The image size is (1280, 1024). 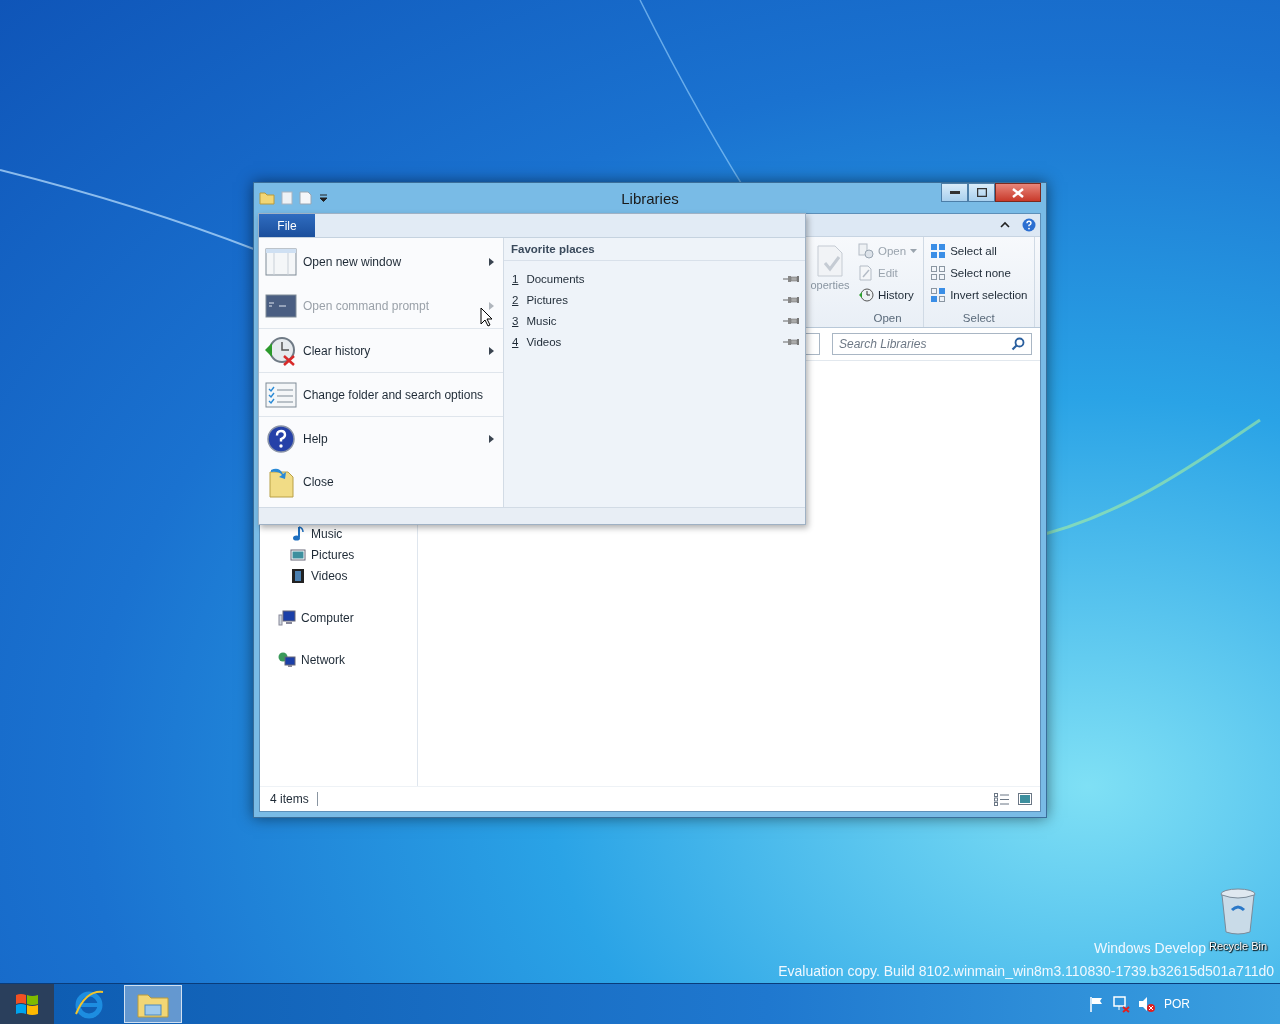 I want to click on menu-command-label: Close, so click(x=318, y=482).